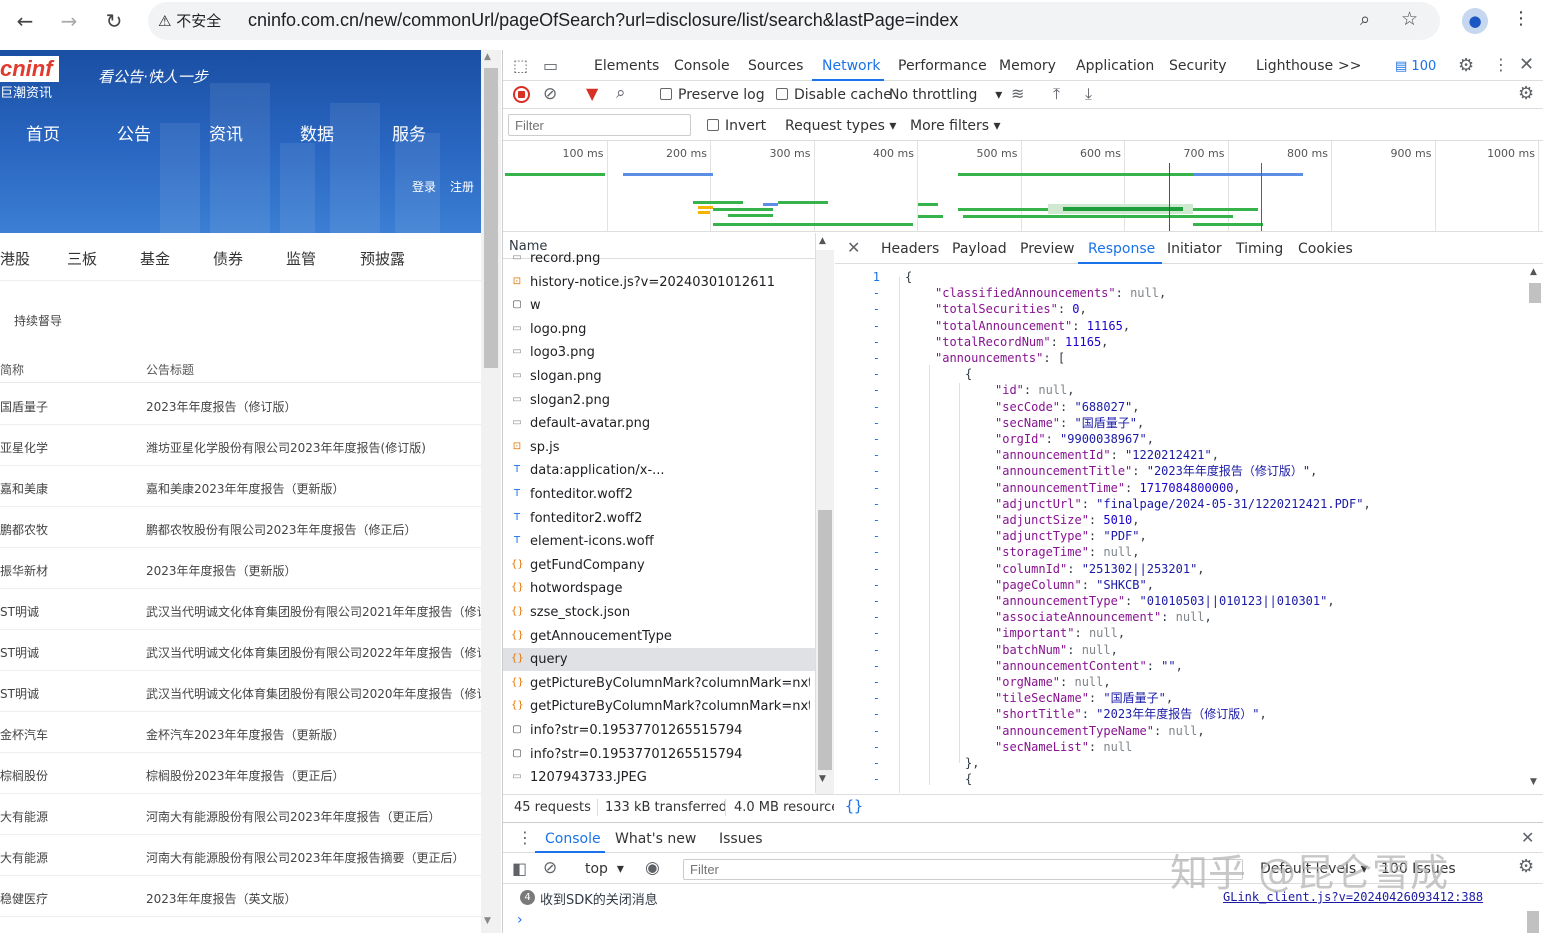  Describe the element at coordinates (293, 816) in the screenshot. I see `row-title-link: 河南大有能源股份有限公司2023年年度报告（更正后）` at that location.